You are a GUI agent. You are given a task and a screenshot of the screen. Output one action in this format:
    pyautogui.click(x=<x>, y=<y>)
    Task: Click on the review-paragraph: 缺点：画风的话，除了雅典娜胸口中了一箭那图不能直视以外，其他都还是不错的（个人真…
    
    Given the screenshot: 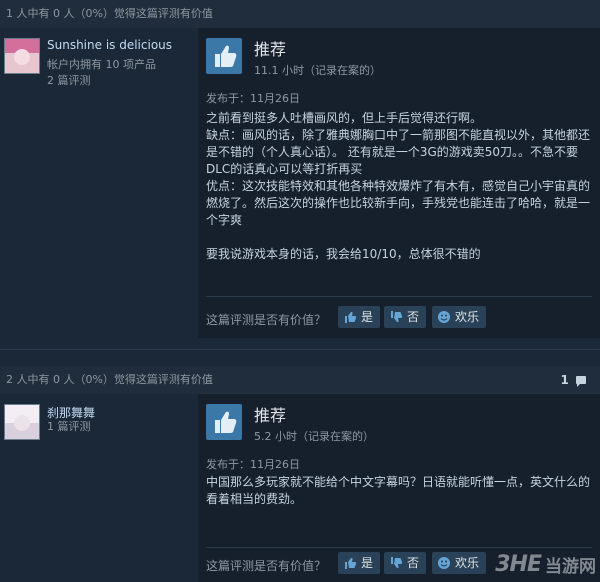 What is the action you would take?
    pyautogui.click(x=398, y=152)
    